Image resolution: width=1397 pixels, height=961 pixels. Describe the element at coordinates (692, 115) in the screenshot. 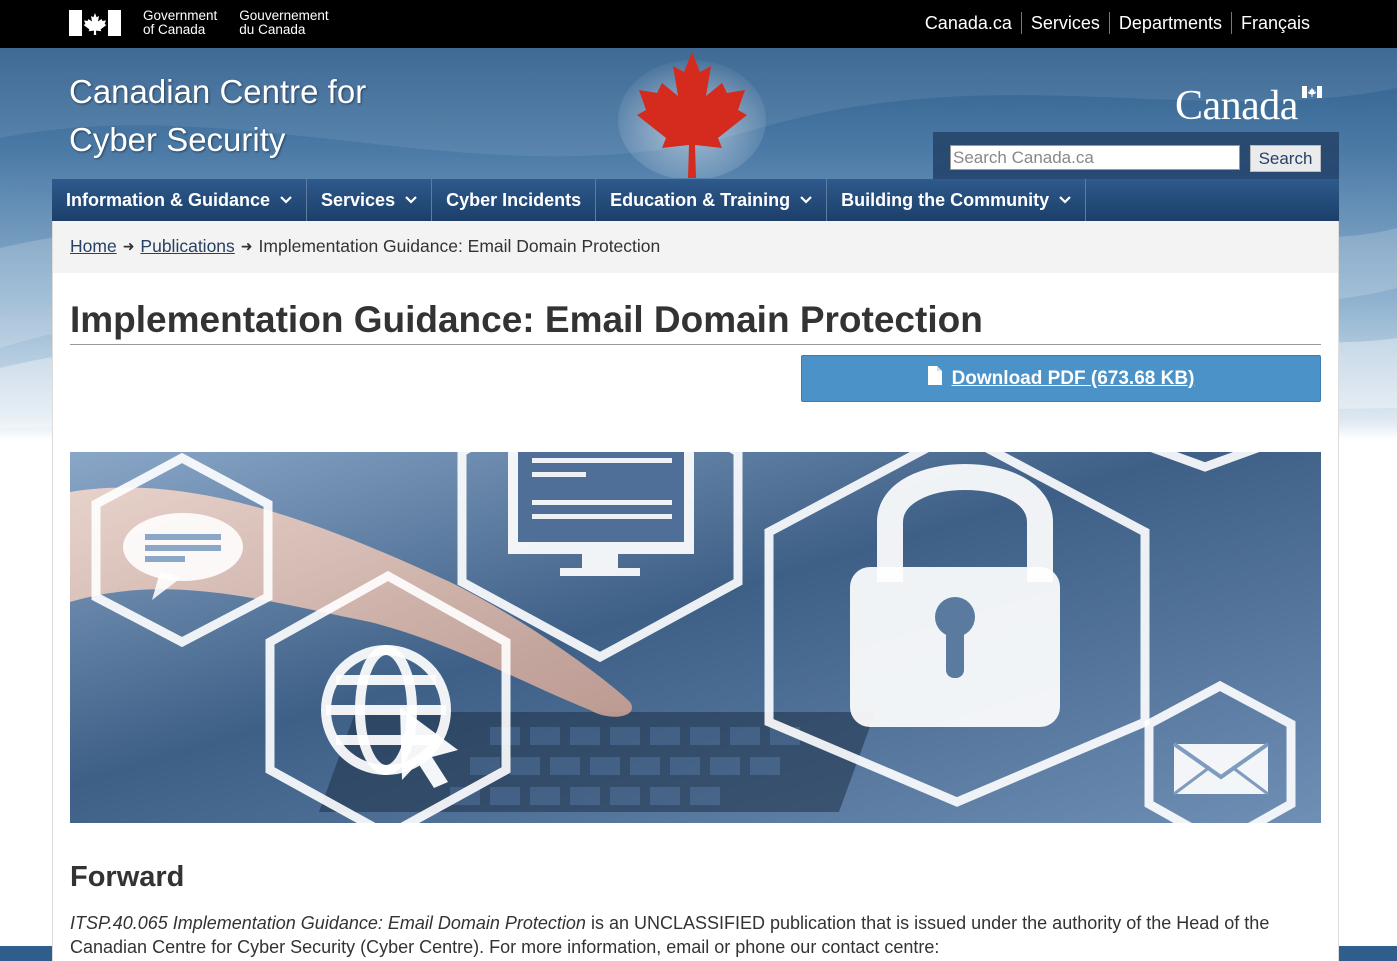

I see `maple-leaf-icon` at that location.